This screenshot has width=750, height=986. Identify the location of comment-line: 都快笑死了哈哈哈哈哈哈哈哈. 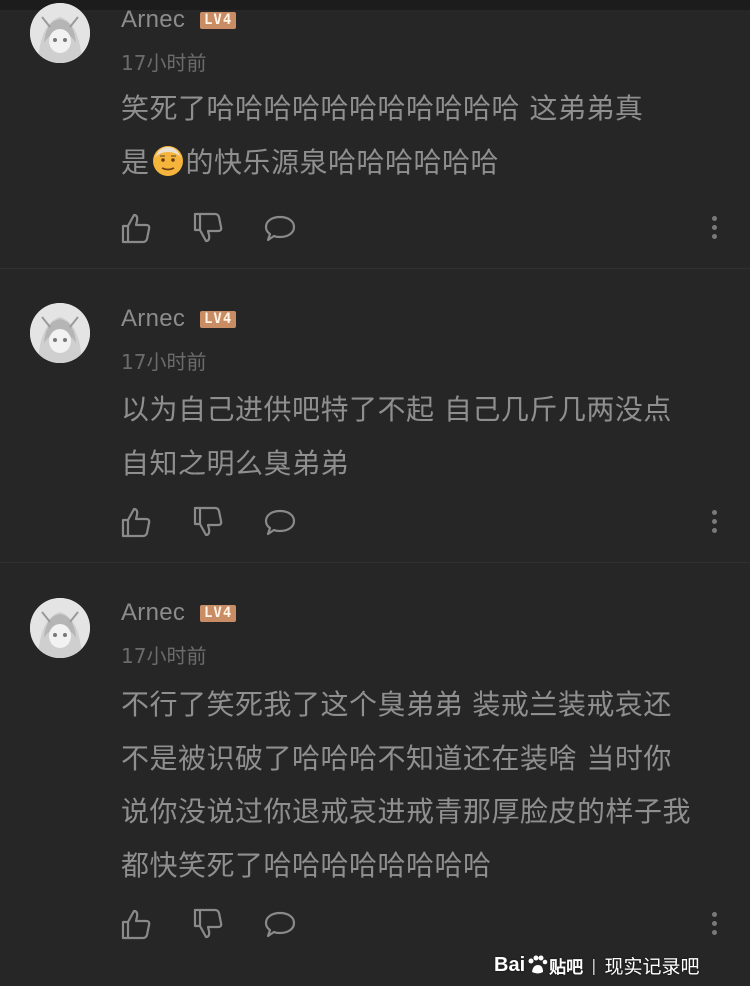
(306, 865).